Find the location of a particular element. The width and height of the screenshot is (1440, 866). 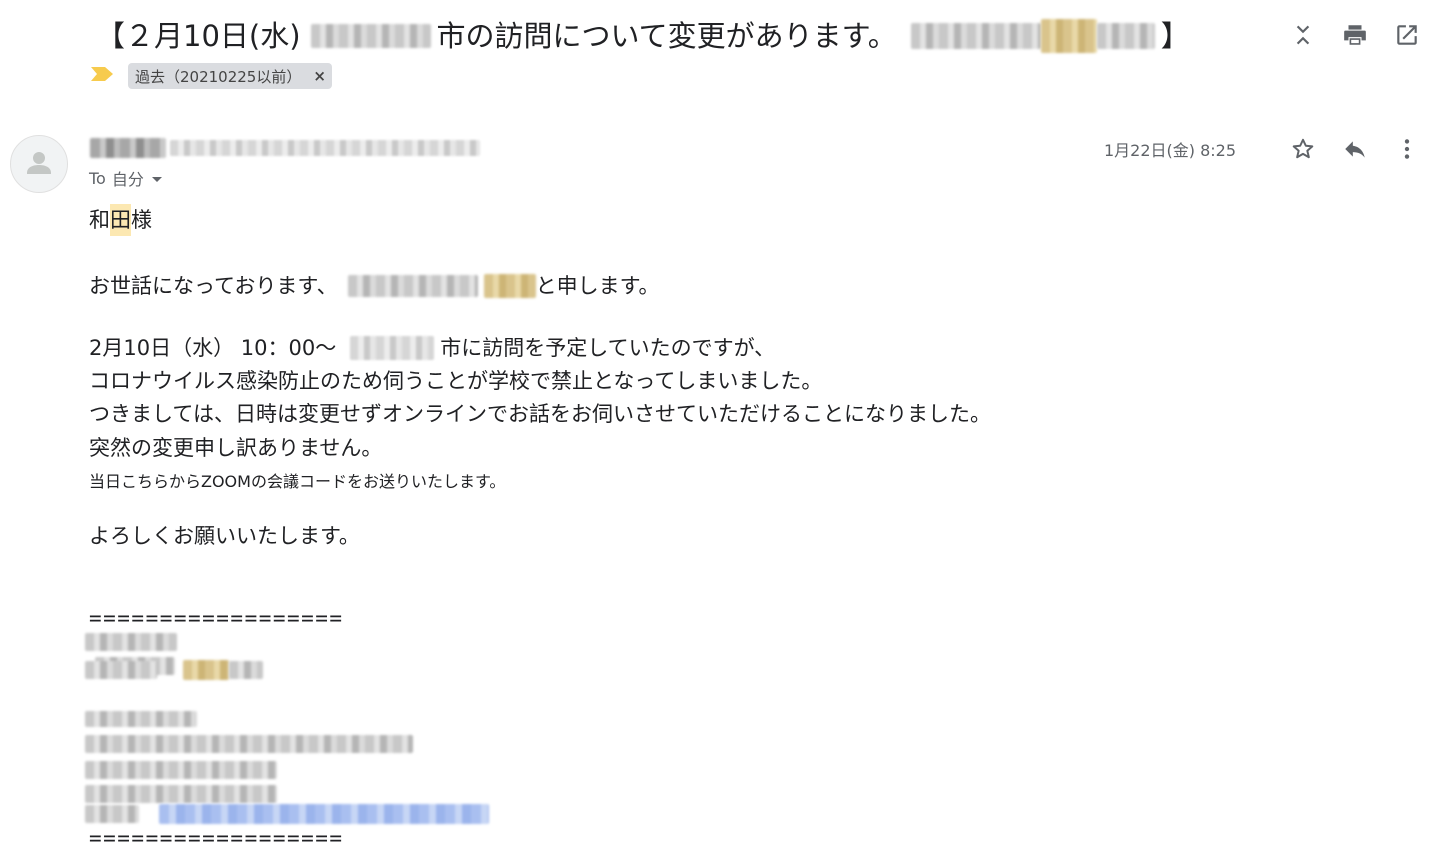

redacted-signature-title is located at coordinates (174, 670).